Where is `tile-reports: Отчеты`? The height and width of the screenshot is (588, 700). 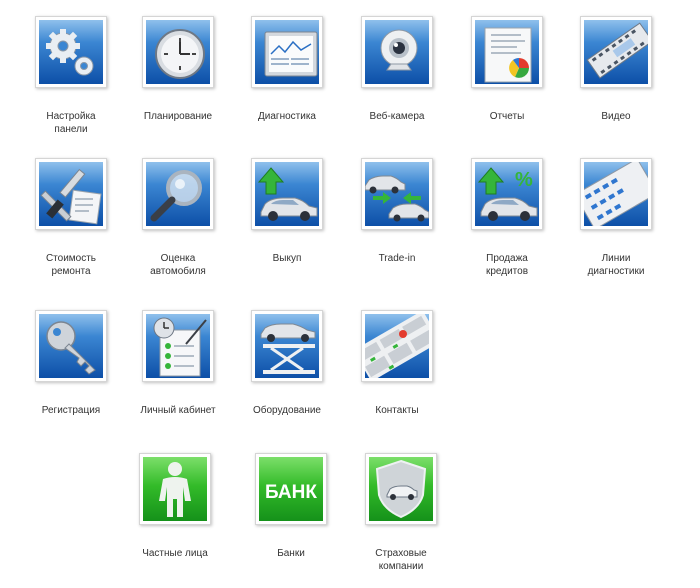 tile-reports: Отчеты is located at coordinates (507, 69).